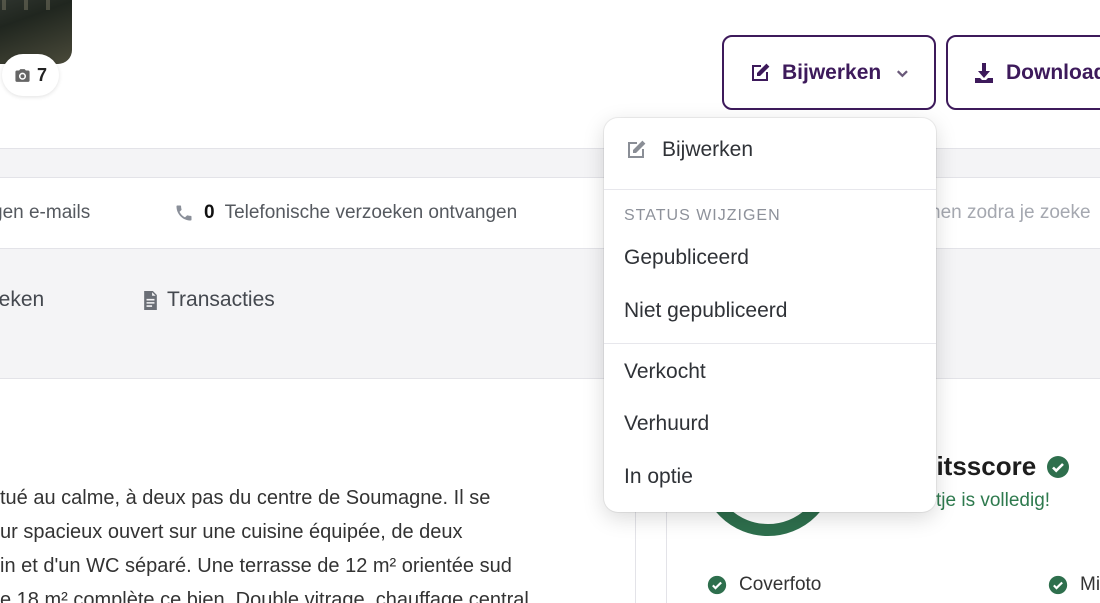 This screenshot has width=1100, height=603. Describe the element at coordinates (708, 149) in the screenshot. I see `menu-item-edit-label: Bijwerken` at that location.